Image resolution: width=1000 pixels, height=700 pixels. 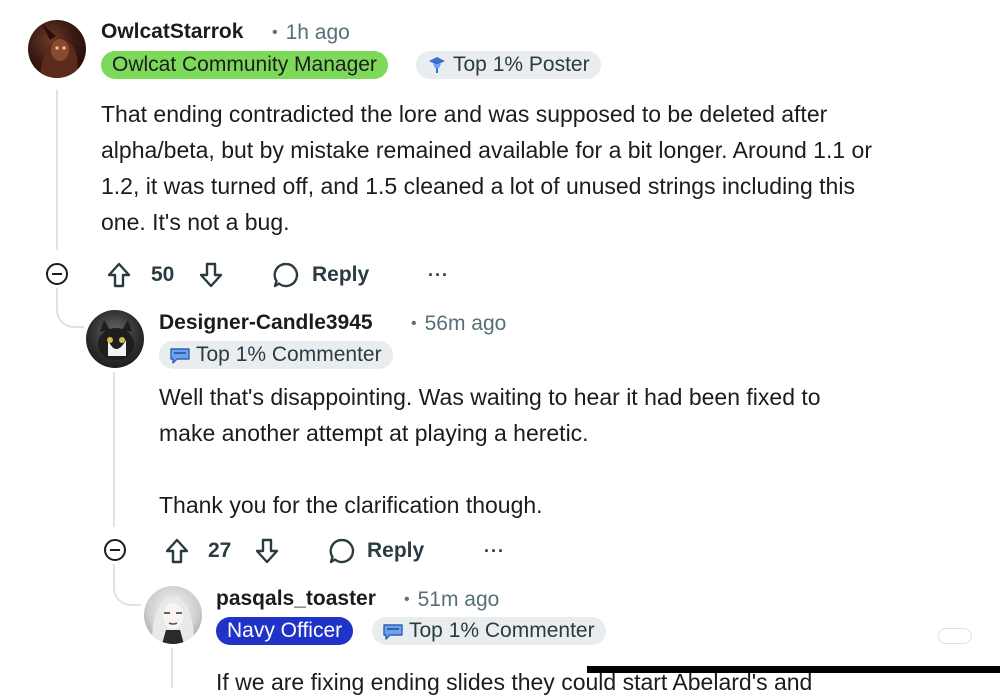 I want to click on vote-count: 27, so click(x=220, y=550).